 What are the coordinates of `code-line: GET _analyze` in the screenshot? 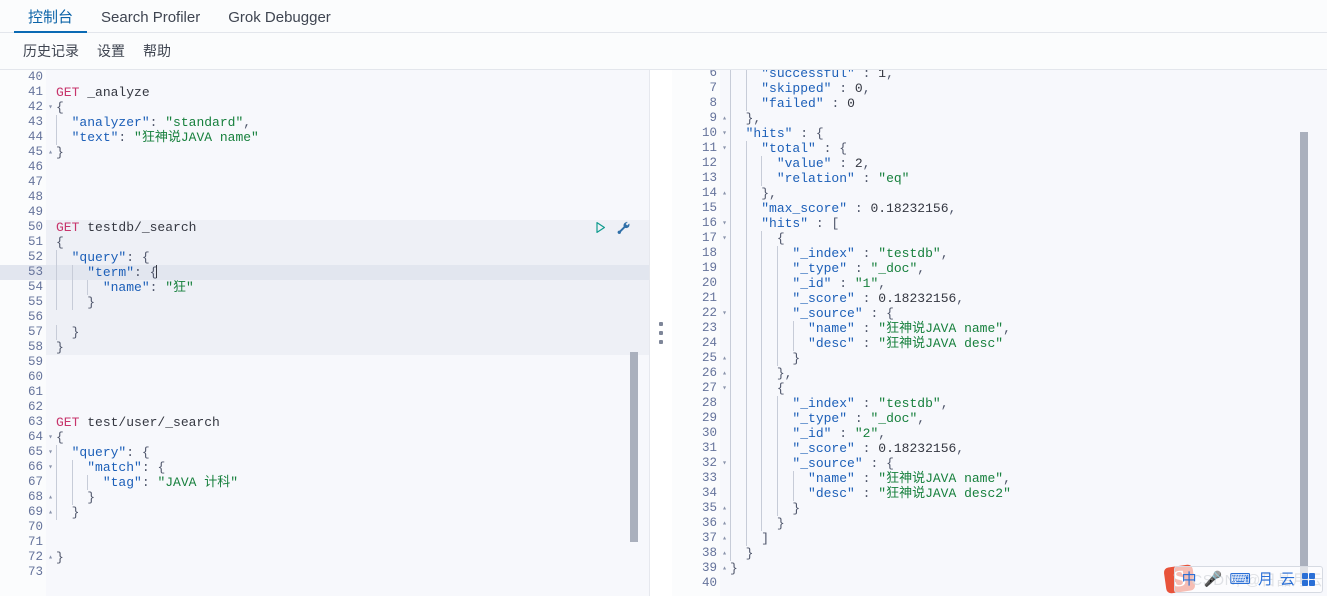 It's located at (347, 92).